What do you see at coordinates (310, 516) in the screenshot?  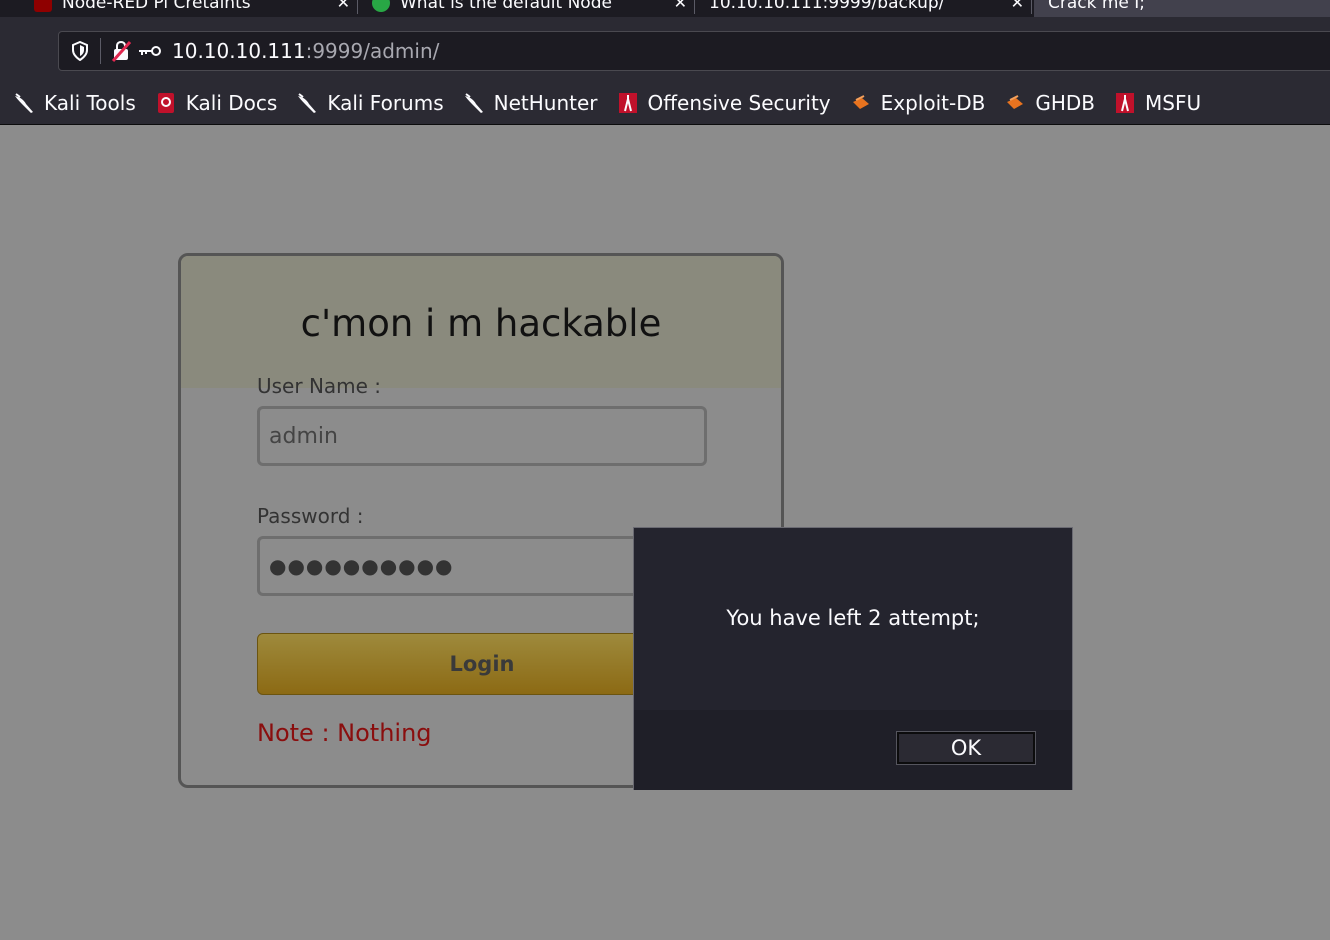 I see `password-label: Password :` at bounding box center [310, 516].